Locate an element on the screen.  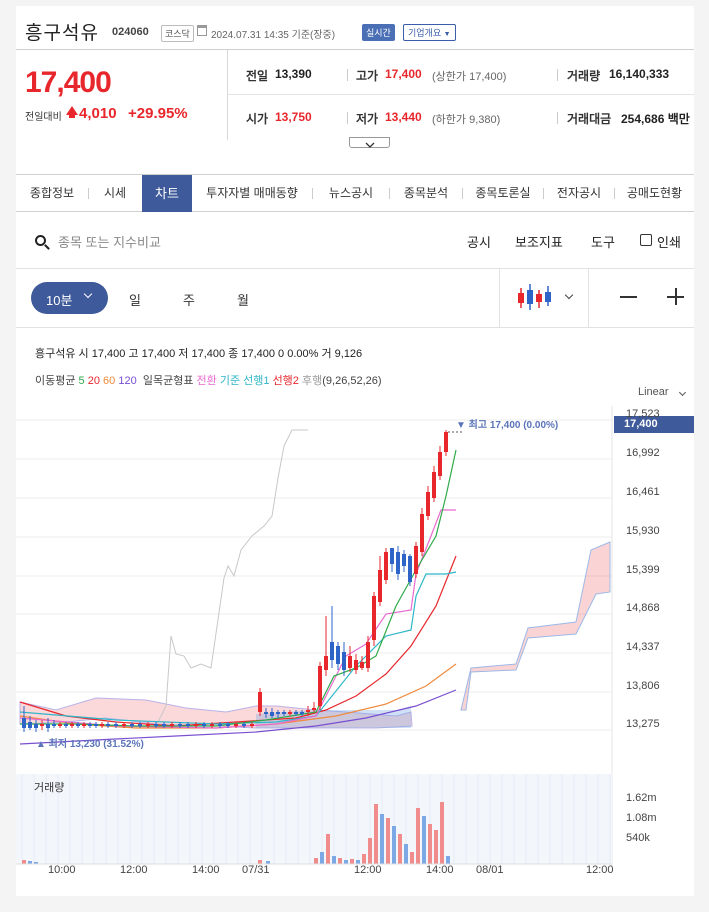
scale-mode-select: Linear is located at coordinates (653, 392).